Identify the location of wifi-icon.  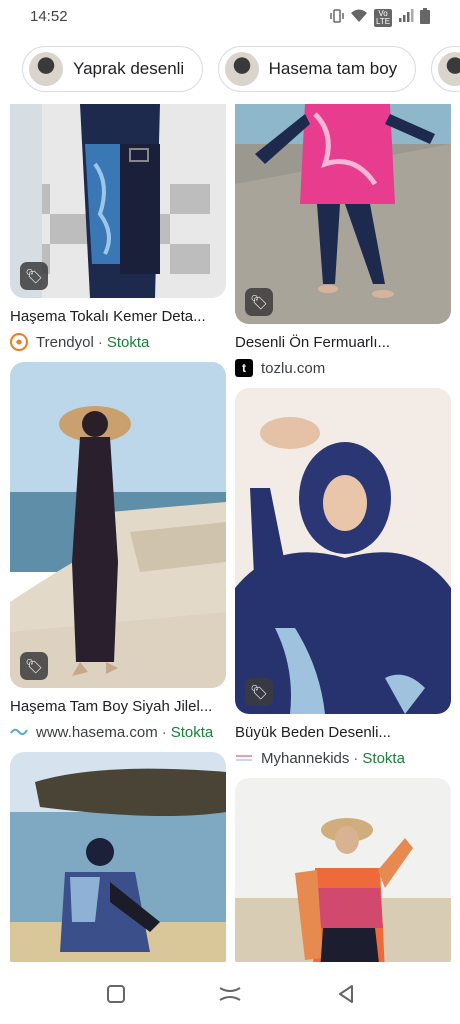
(359, 17).